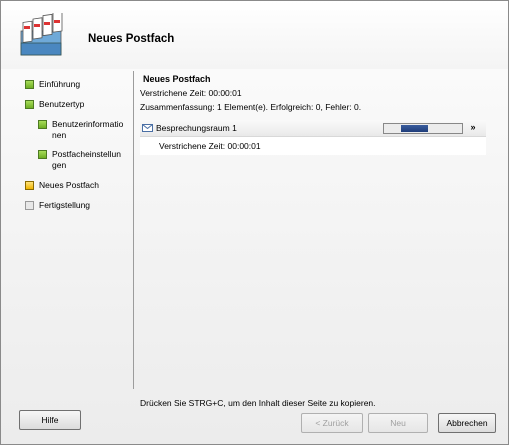 This screenshot has height=445, width=509. What do you see at coordinates (59, 165) in the screenshot?
I see `step-label-line2: gen` at bounding box center [59, 165].